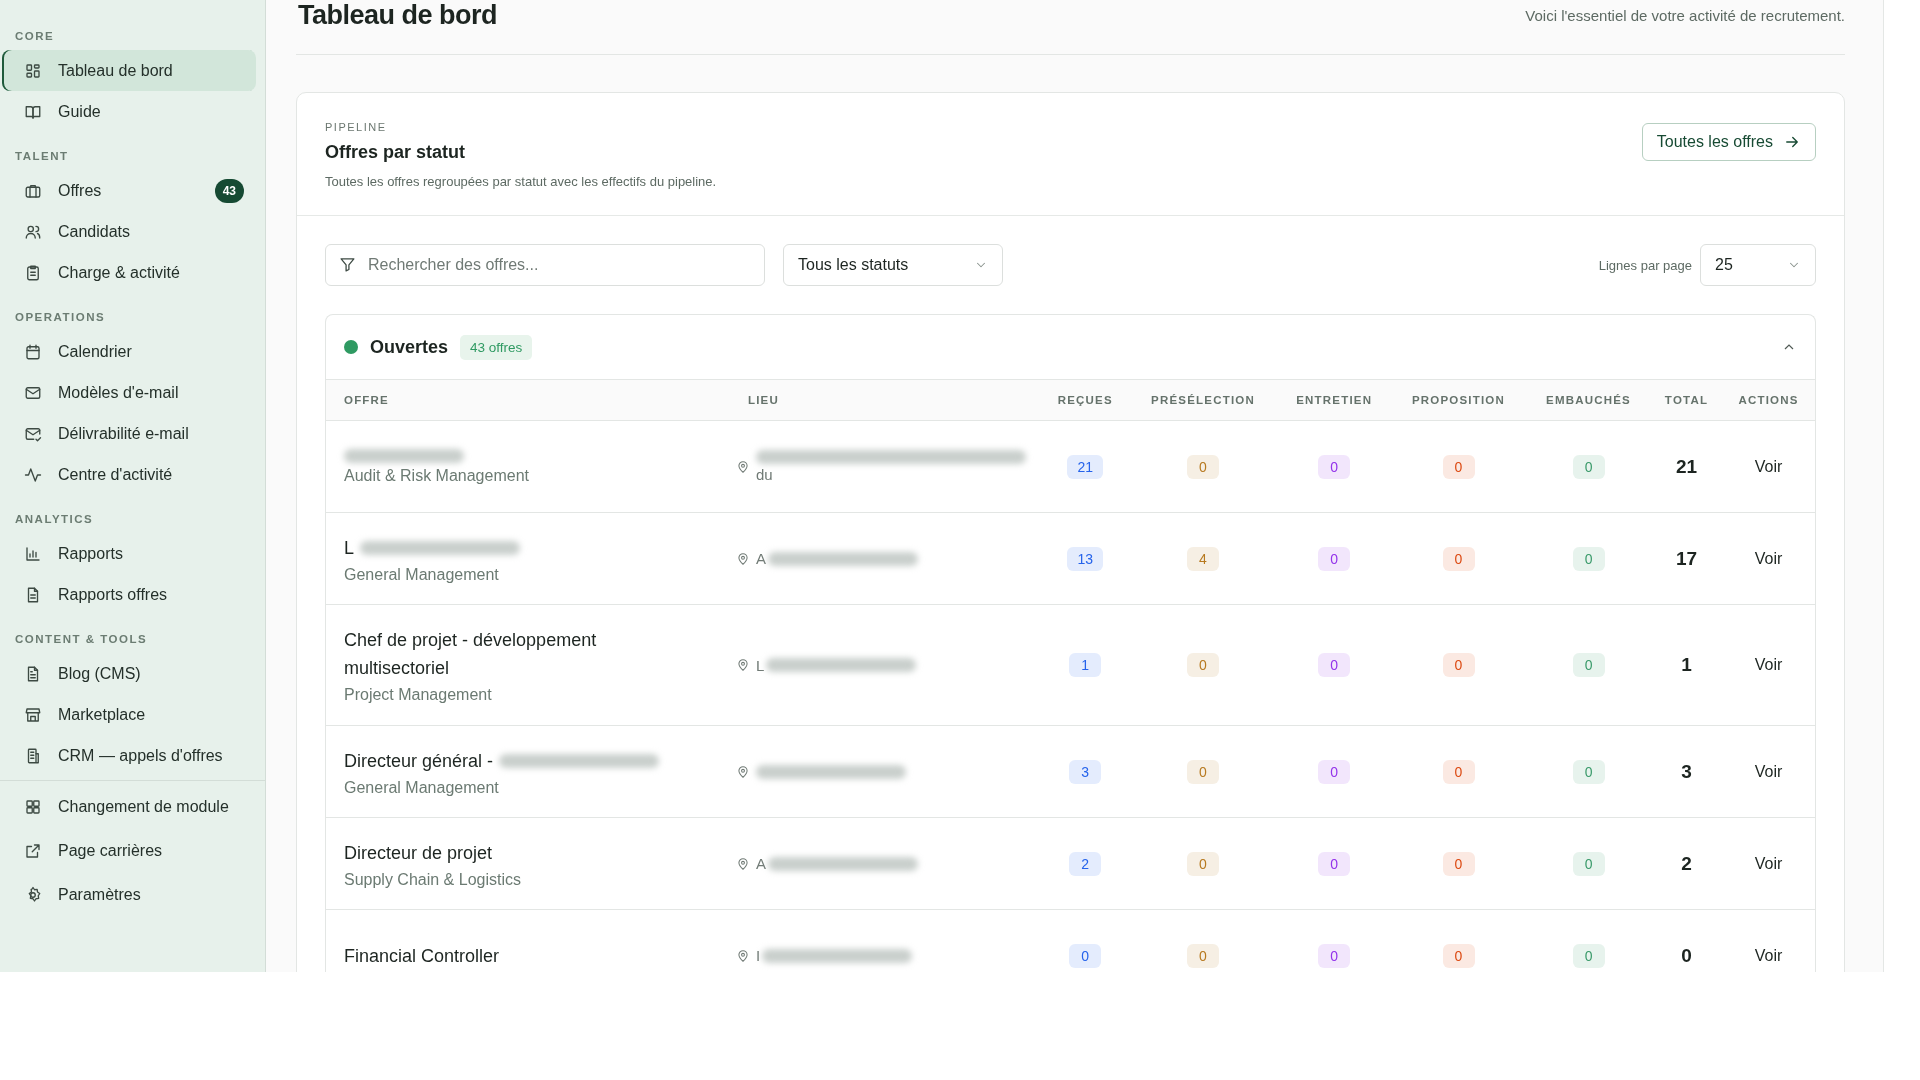 The height and width of the screenshot is (1080, 1920). I want to click on calendar-icon, so click(33, 351).